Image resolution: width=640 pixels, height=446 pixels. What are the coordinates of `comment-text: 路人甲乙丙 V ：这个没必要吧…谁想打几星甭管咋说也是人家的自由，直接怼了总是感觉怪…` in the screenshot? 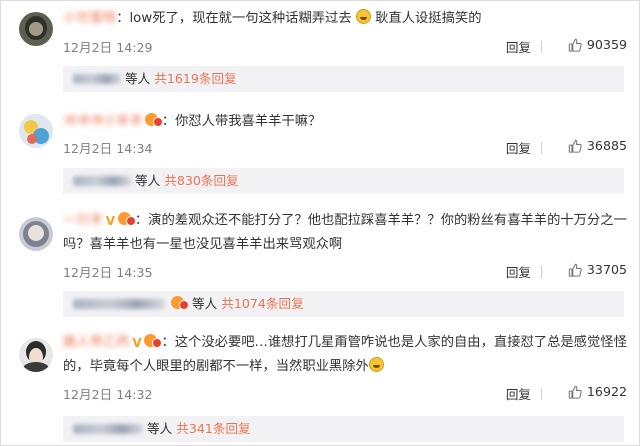 It's located at (345, 354).